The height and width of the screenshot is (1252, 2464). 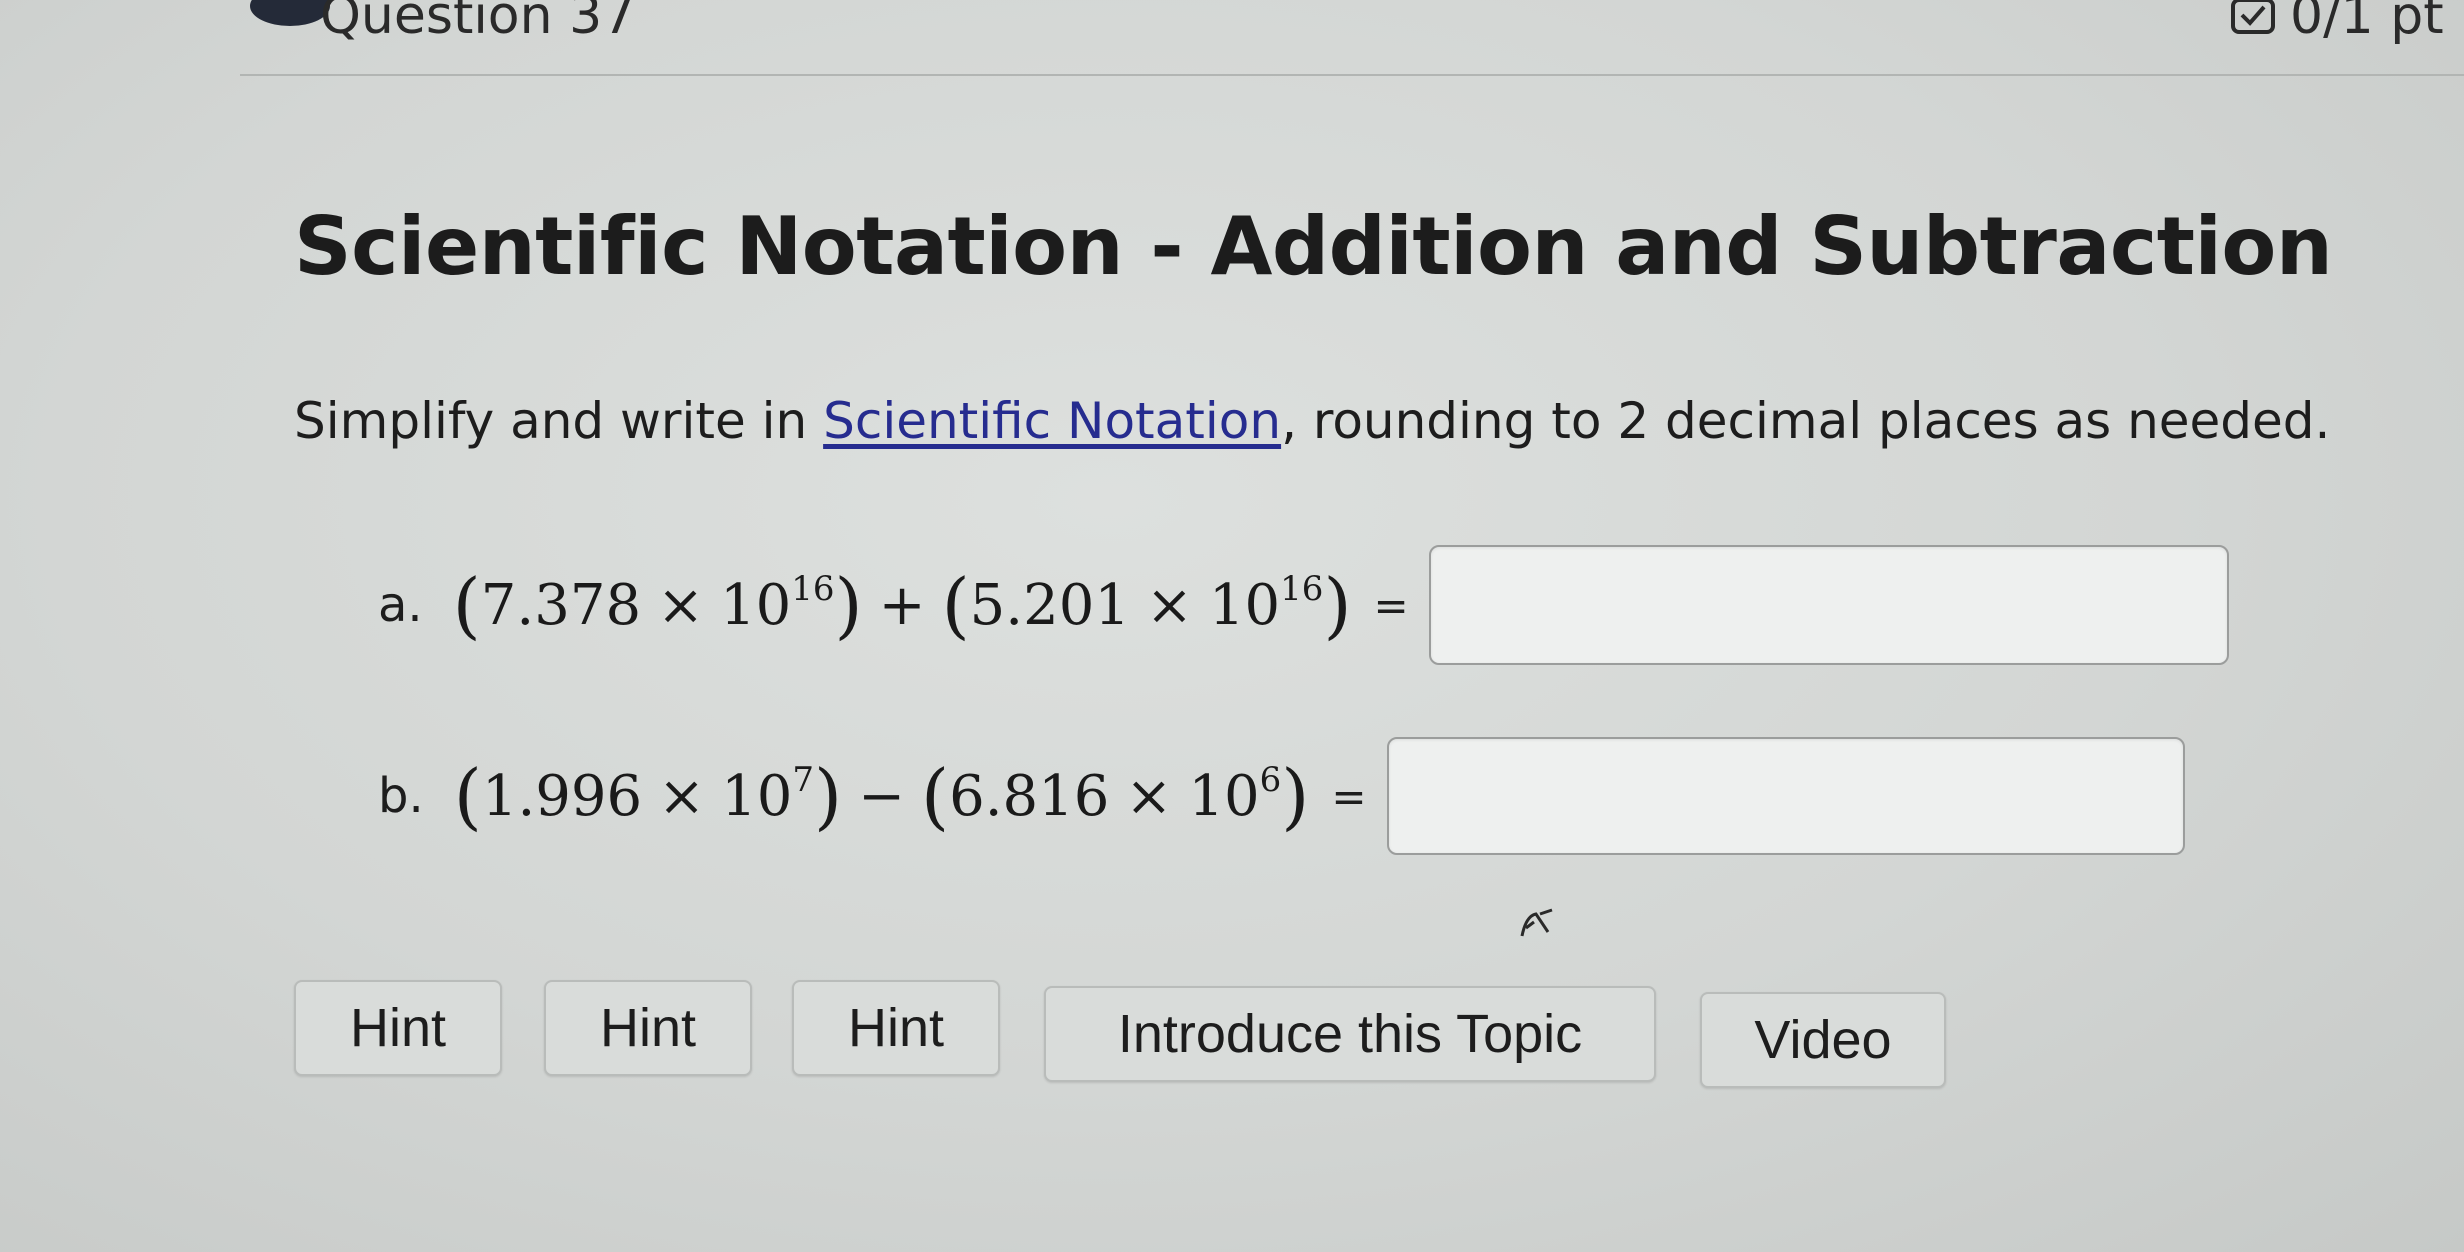 What do you see at coordinates (398, 1028) in the screenshot?
I see `hint-button-1: Hint` at bounding box center [398, 1028].